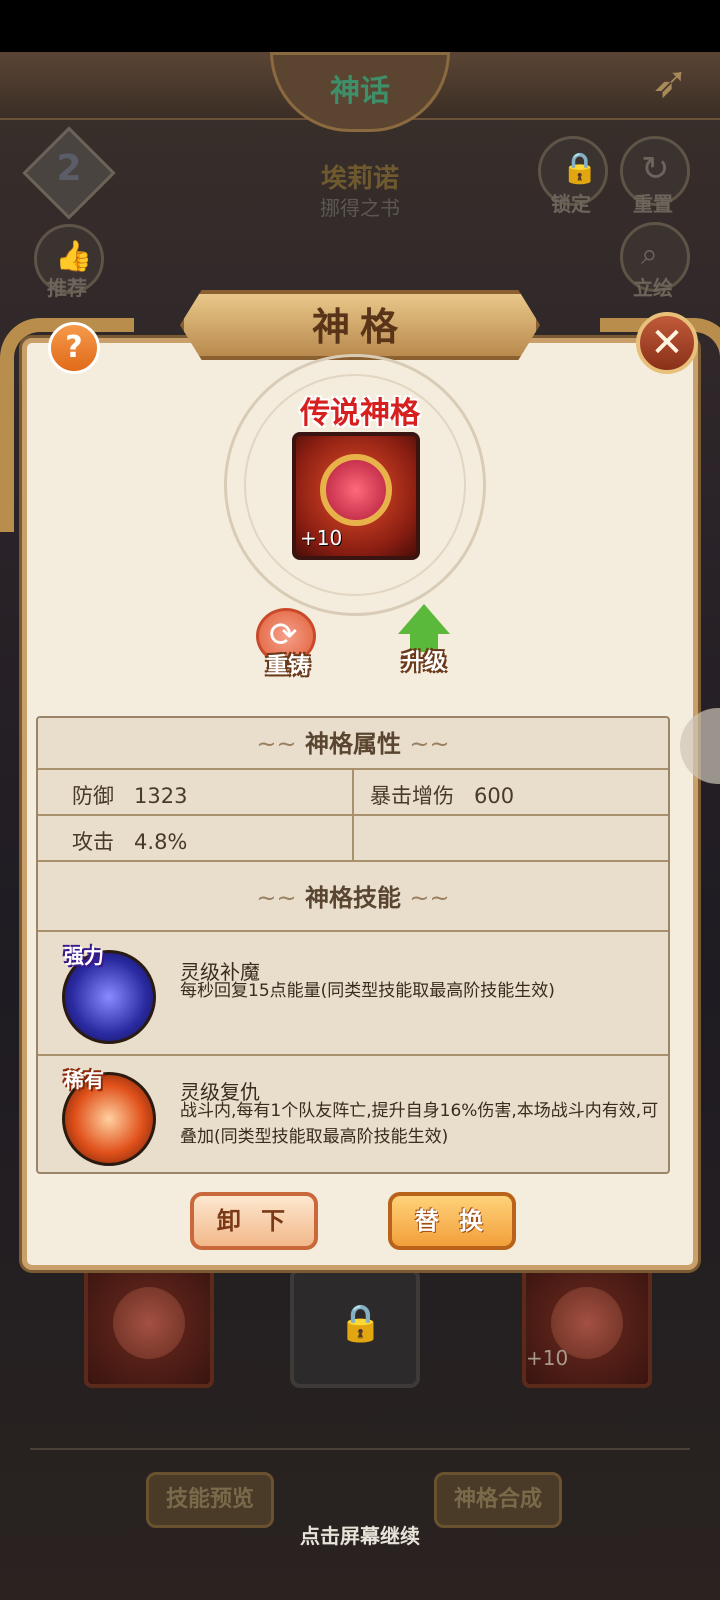 Image resolution: width=720 pixels, height=1600 pixels. I want to click on hero-subtitle: 挪得之书, so click(360, 208).